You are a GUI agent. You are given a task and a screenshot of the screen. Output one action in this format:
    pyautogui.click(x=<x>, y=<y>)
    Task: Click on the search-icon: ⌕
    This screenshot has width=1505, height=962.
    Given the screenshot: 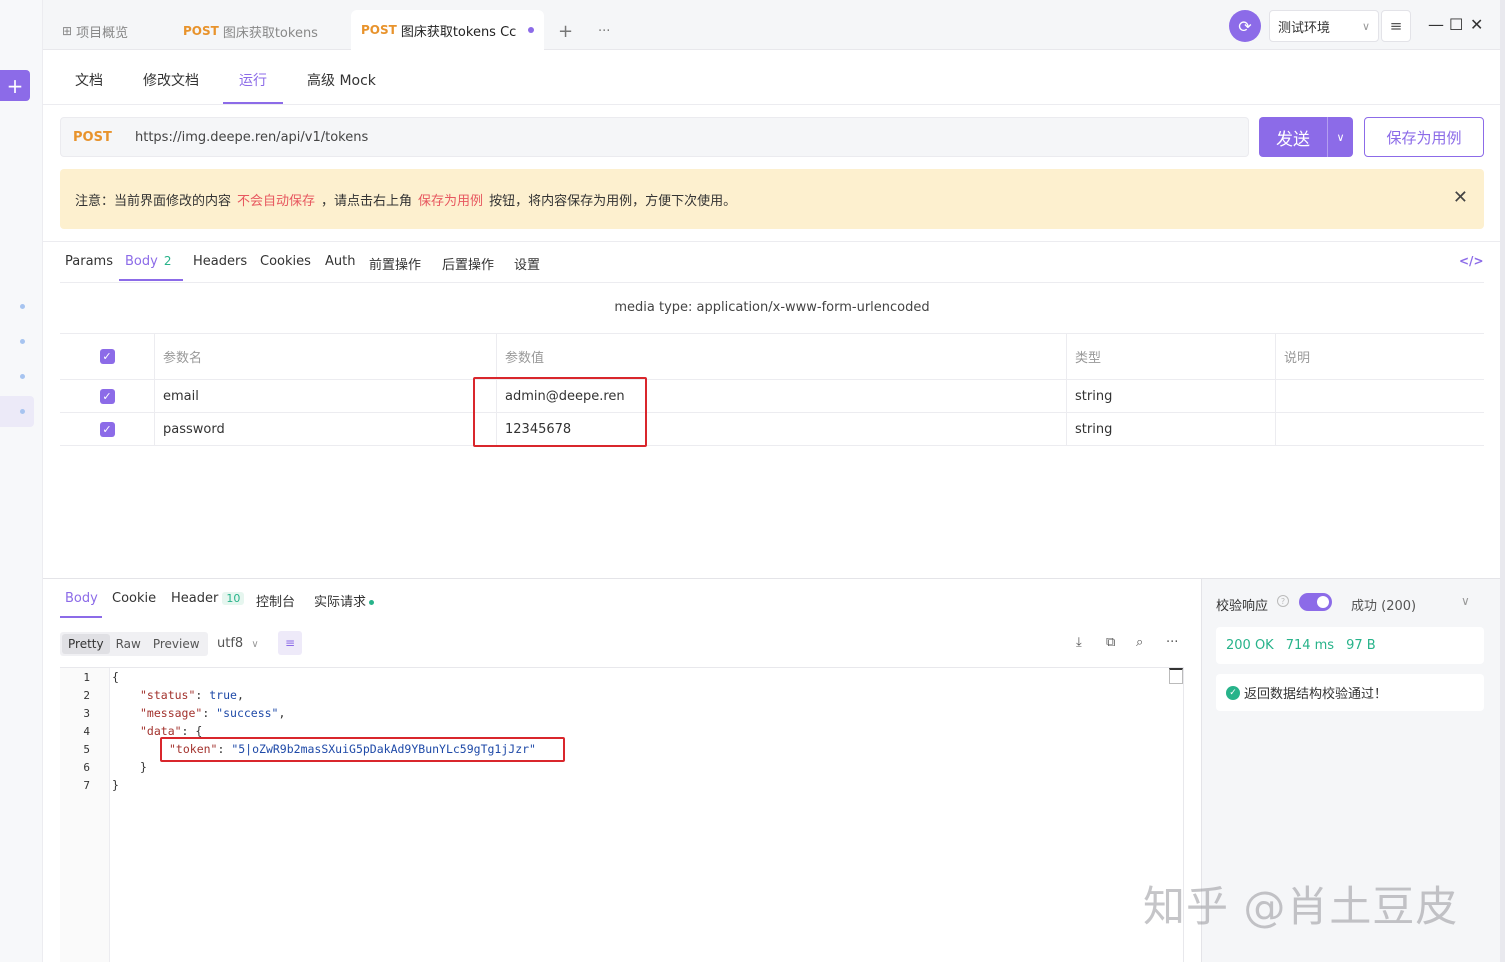 What is the action you would take?
    pyautogui.click(x=1139, y=642)
    